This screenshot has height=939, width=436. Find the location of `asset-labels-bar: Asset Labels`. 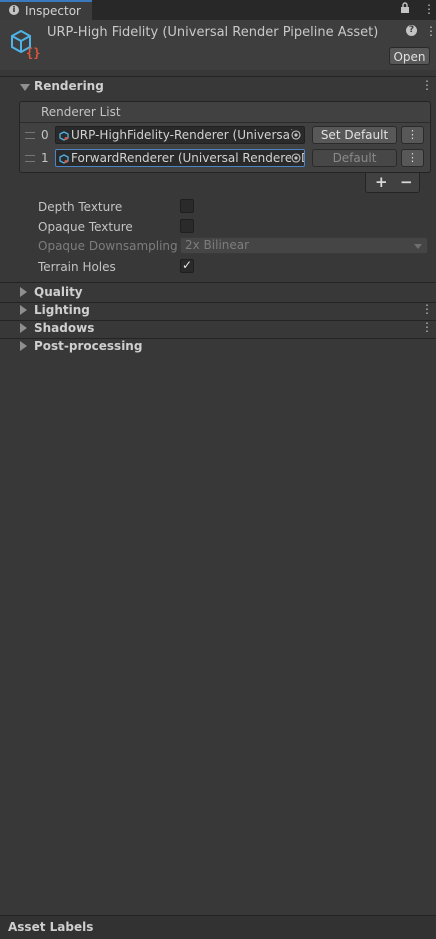

asset-labels-bar: Asset Labels is located at coordinates (218, 927).